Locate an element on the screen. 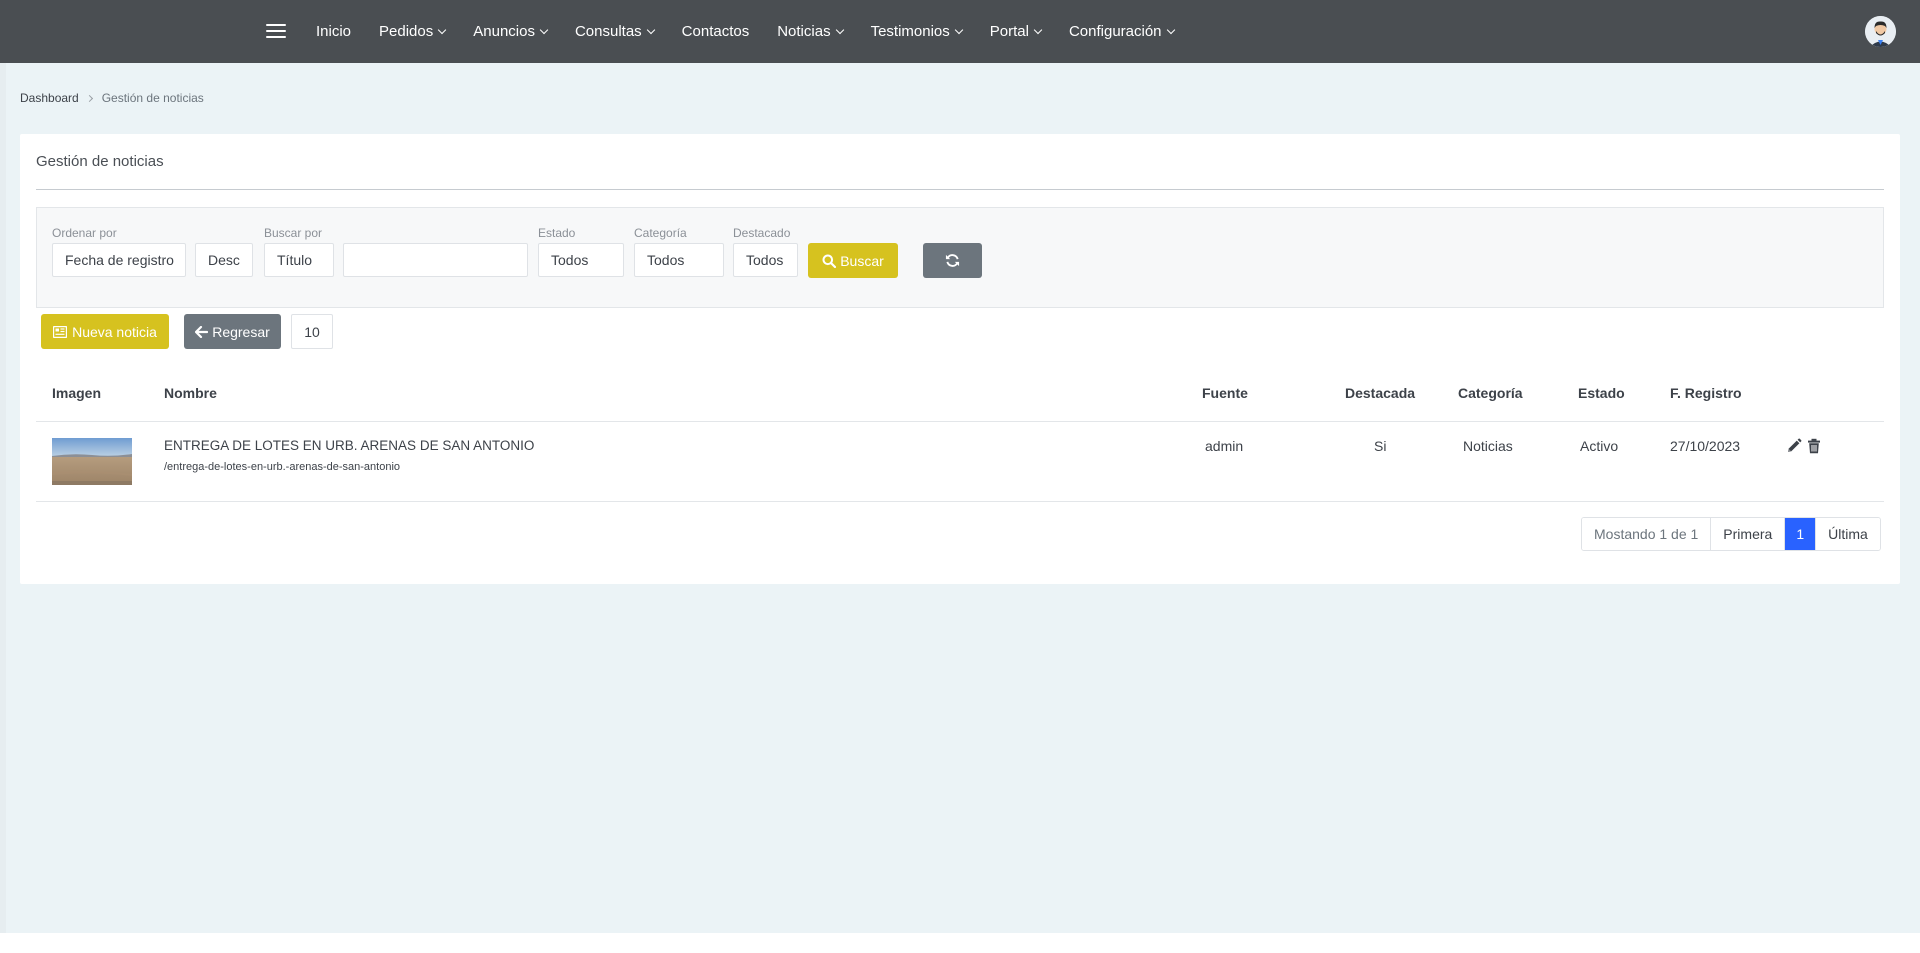  search-input is located at coordinates (435, 260).